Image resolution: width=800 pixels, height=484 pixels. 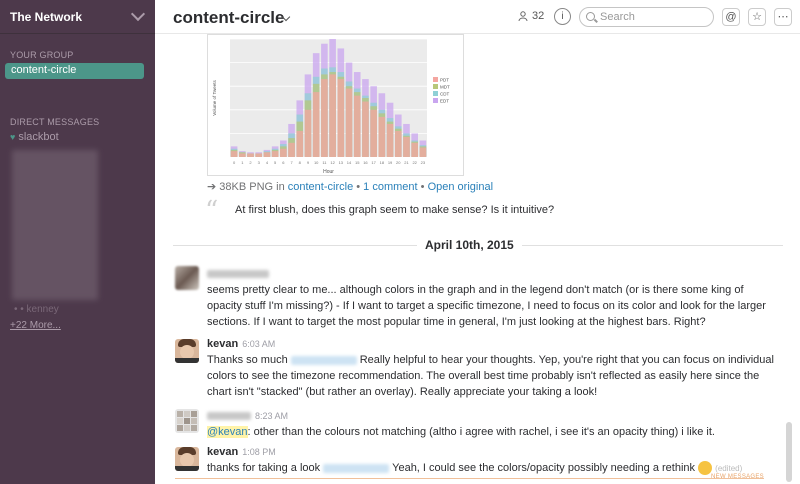 I want to click on x-tick-label: 2, so click(x=250, y=162).